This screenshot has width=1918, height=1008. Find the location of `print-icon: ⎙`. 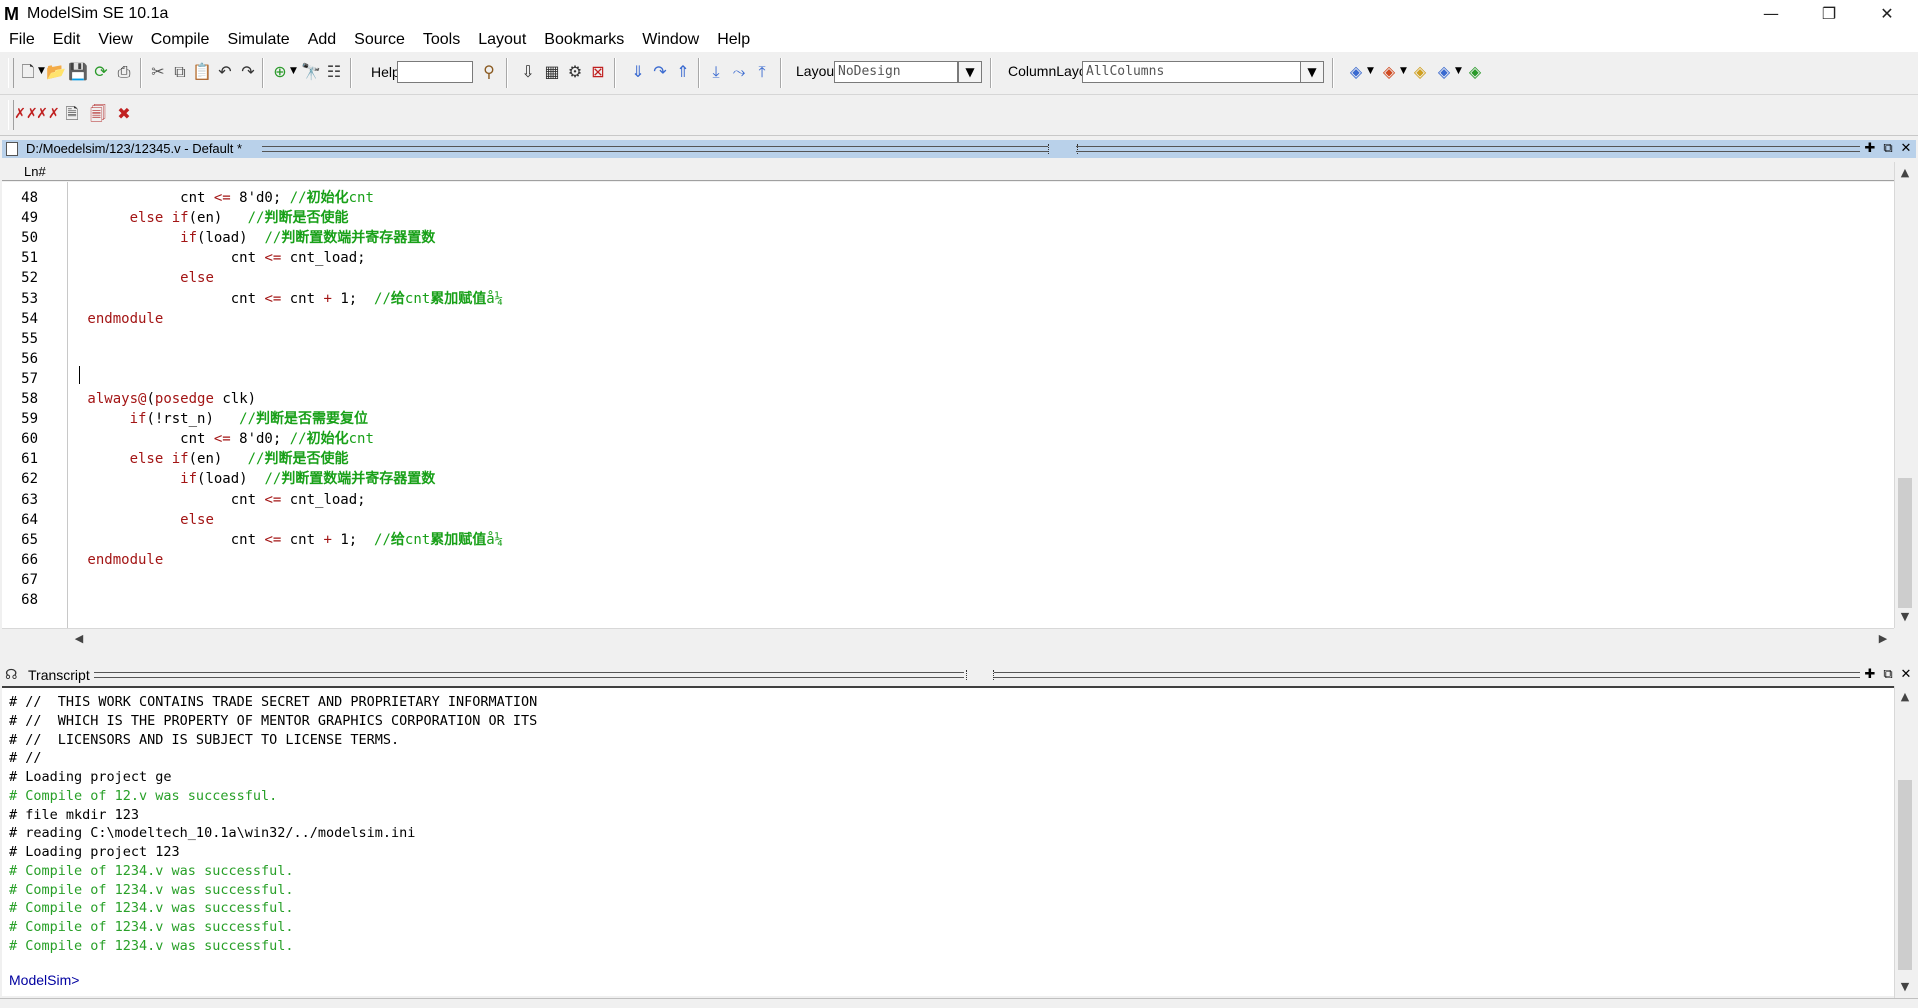

print-icon: ⎙ is located at coordinates (124, 72).